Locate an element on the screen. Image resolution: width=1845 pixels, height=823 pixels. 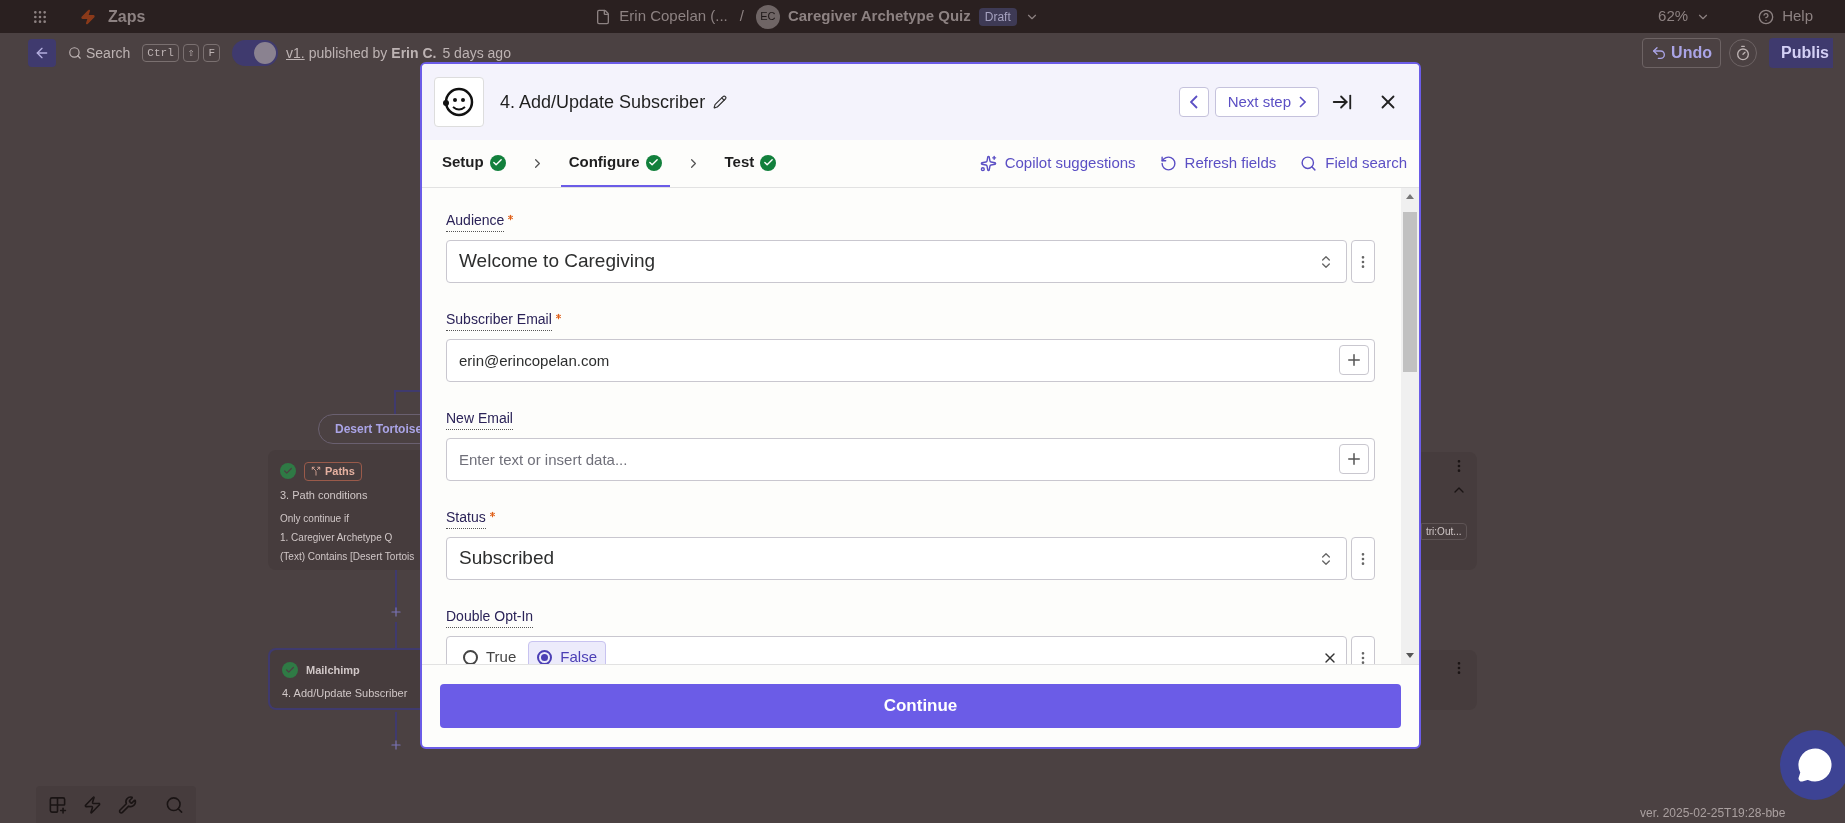
zap-title: Caregiver Archetype Quiz is located at coordinates (879, 16).